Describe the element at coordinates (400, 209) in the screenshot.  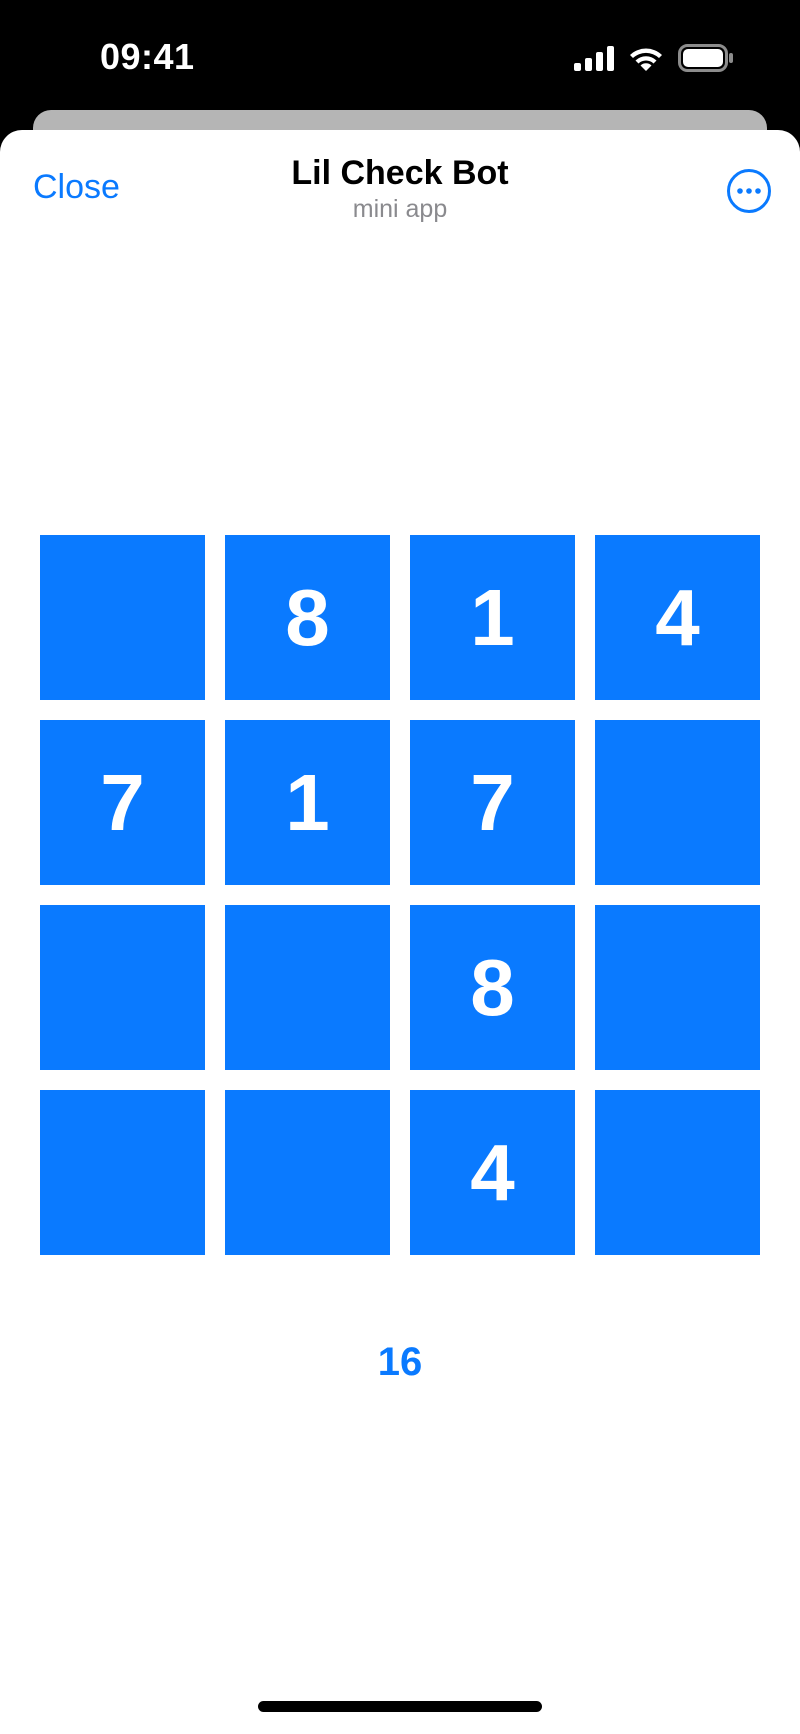
I see `app-subtitle: mini app` at that location.